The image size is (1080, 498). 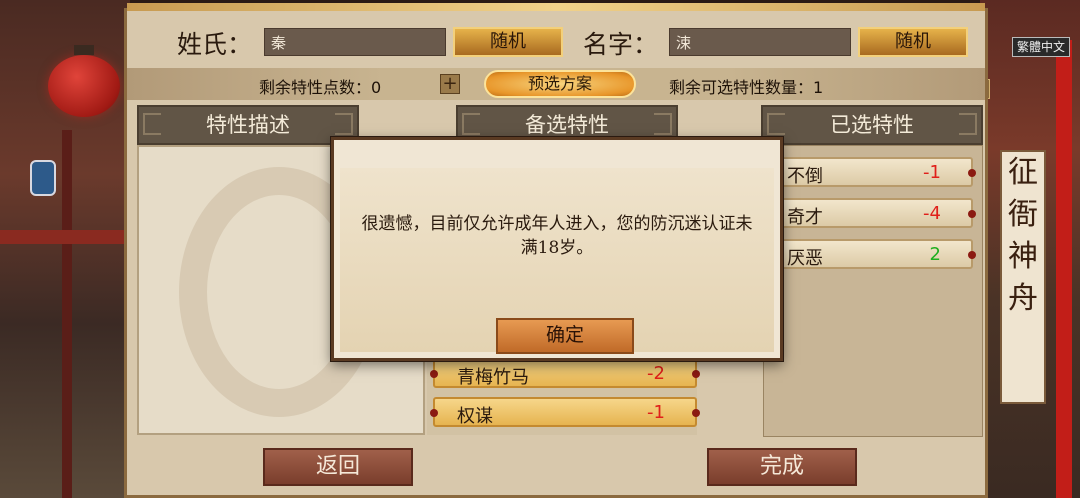 I want to click on done-button: 完成, so click(x=782, y=467).